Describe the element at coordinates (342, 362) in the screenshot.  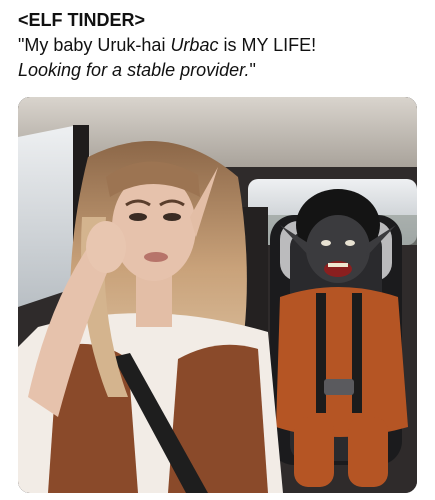
I see `uruk-outfit` at that location.